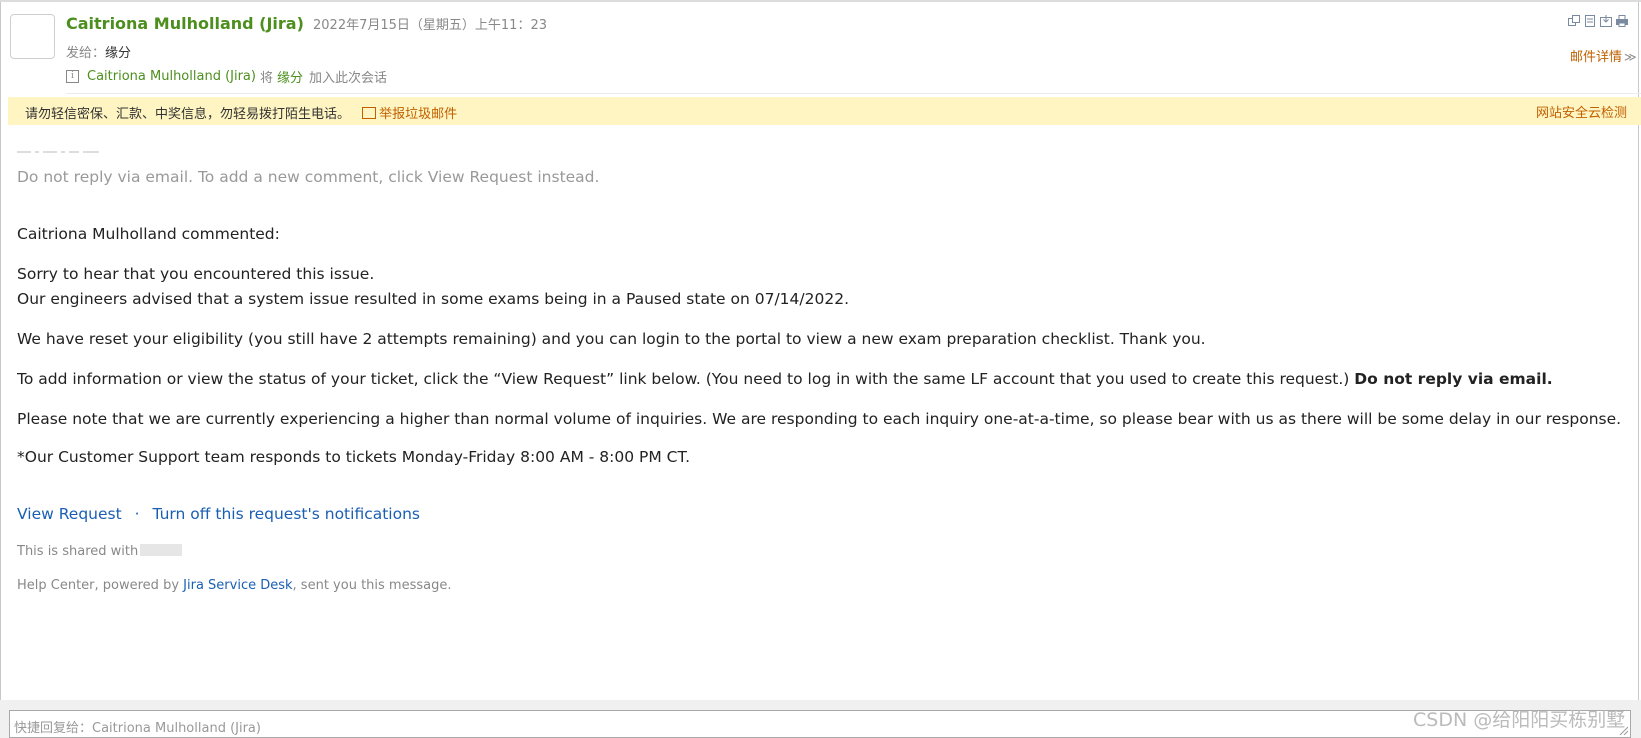  I want to click on mail-icon, so click(369, 113).